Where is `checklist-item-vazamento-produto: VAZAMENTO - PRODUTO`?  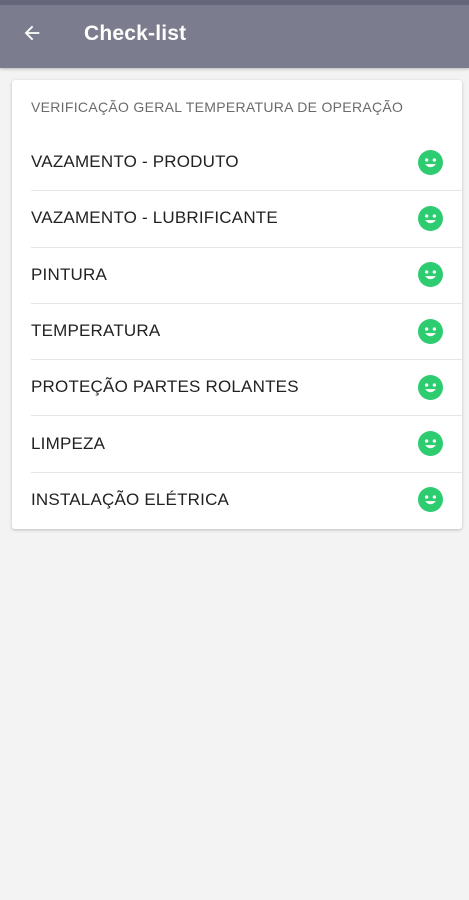 checklist-item-vazamento-produto: VAZAMENTO - PRODUTO is located at coordinates (237, 162).